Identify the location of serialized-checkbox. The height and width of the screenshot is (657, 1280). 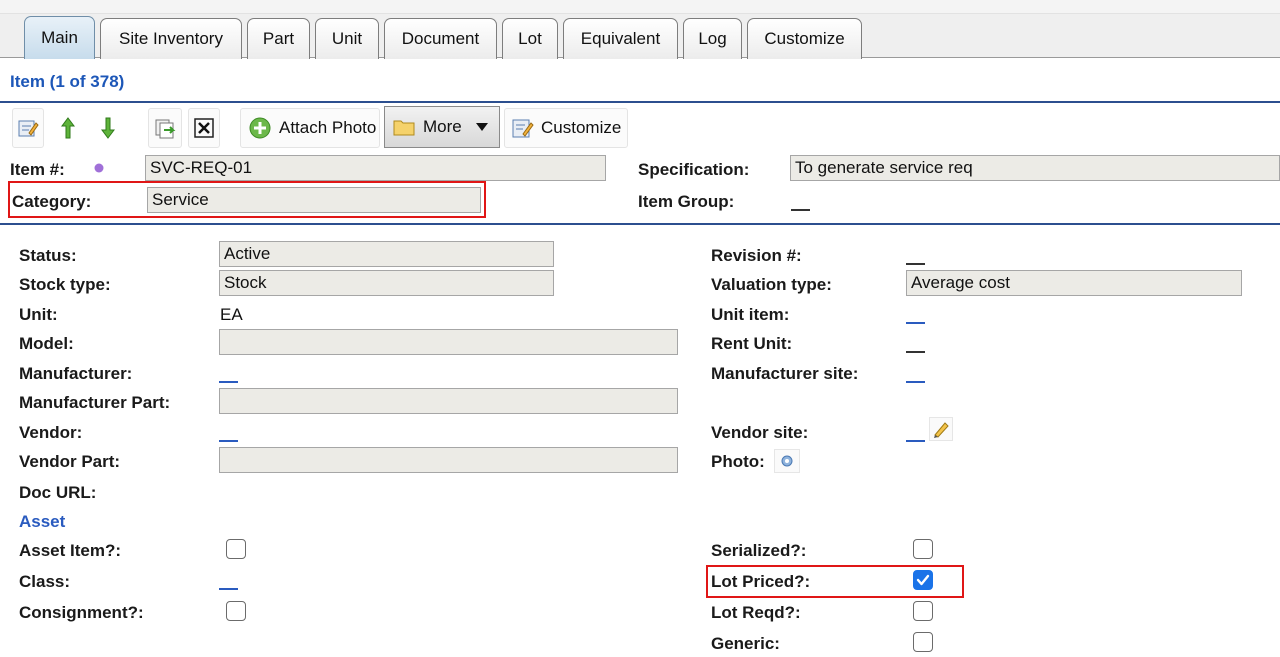
(923, 549).